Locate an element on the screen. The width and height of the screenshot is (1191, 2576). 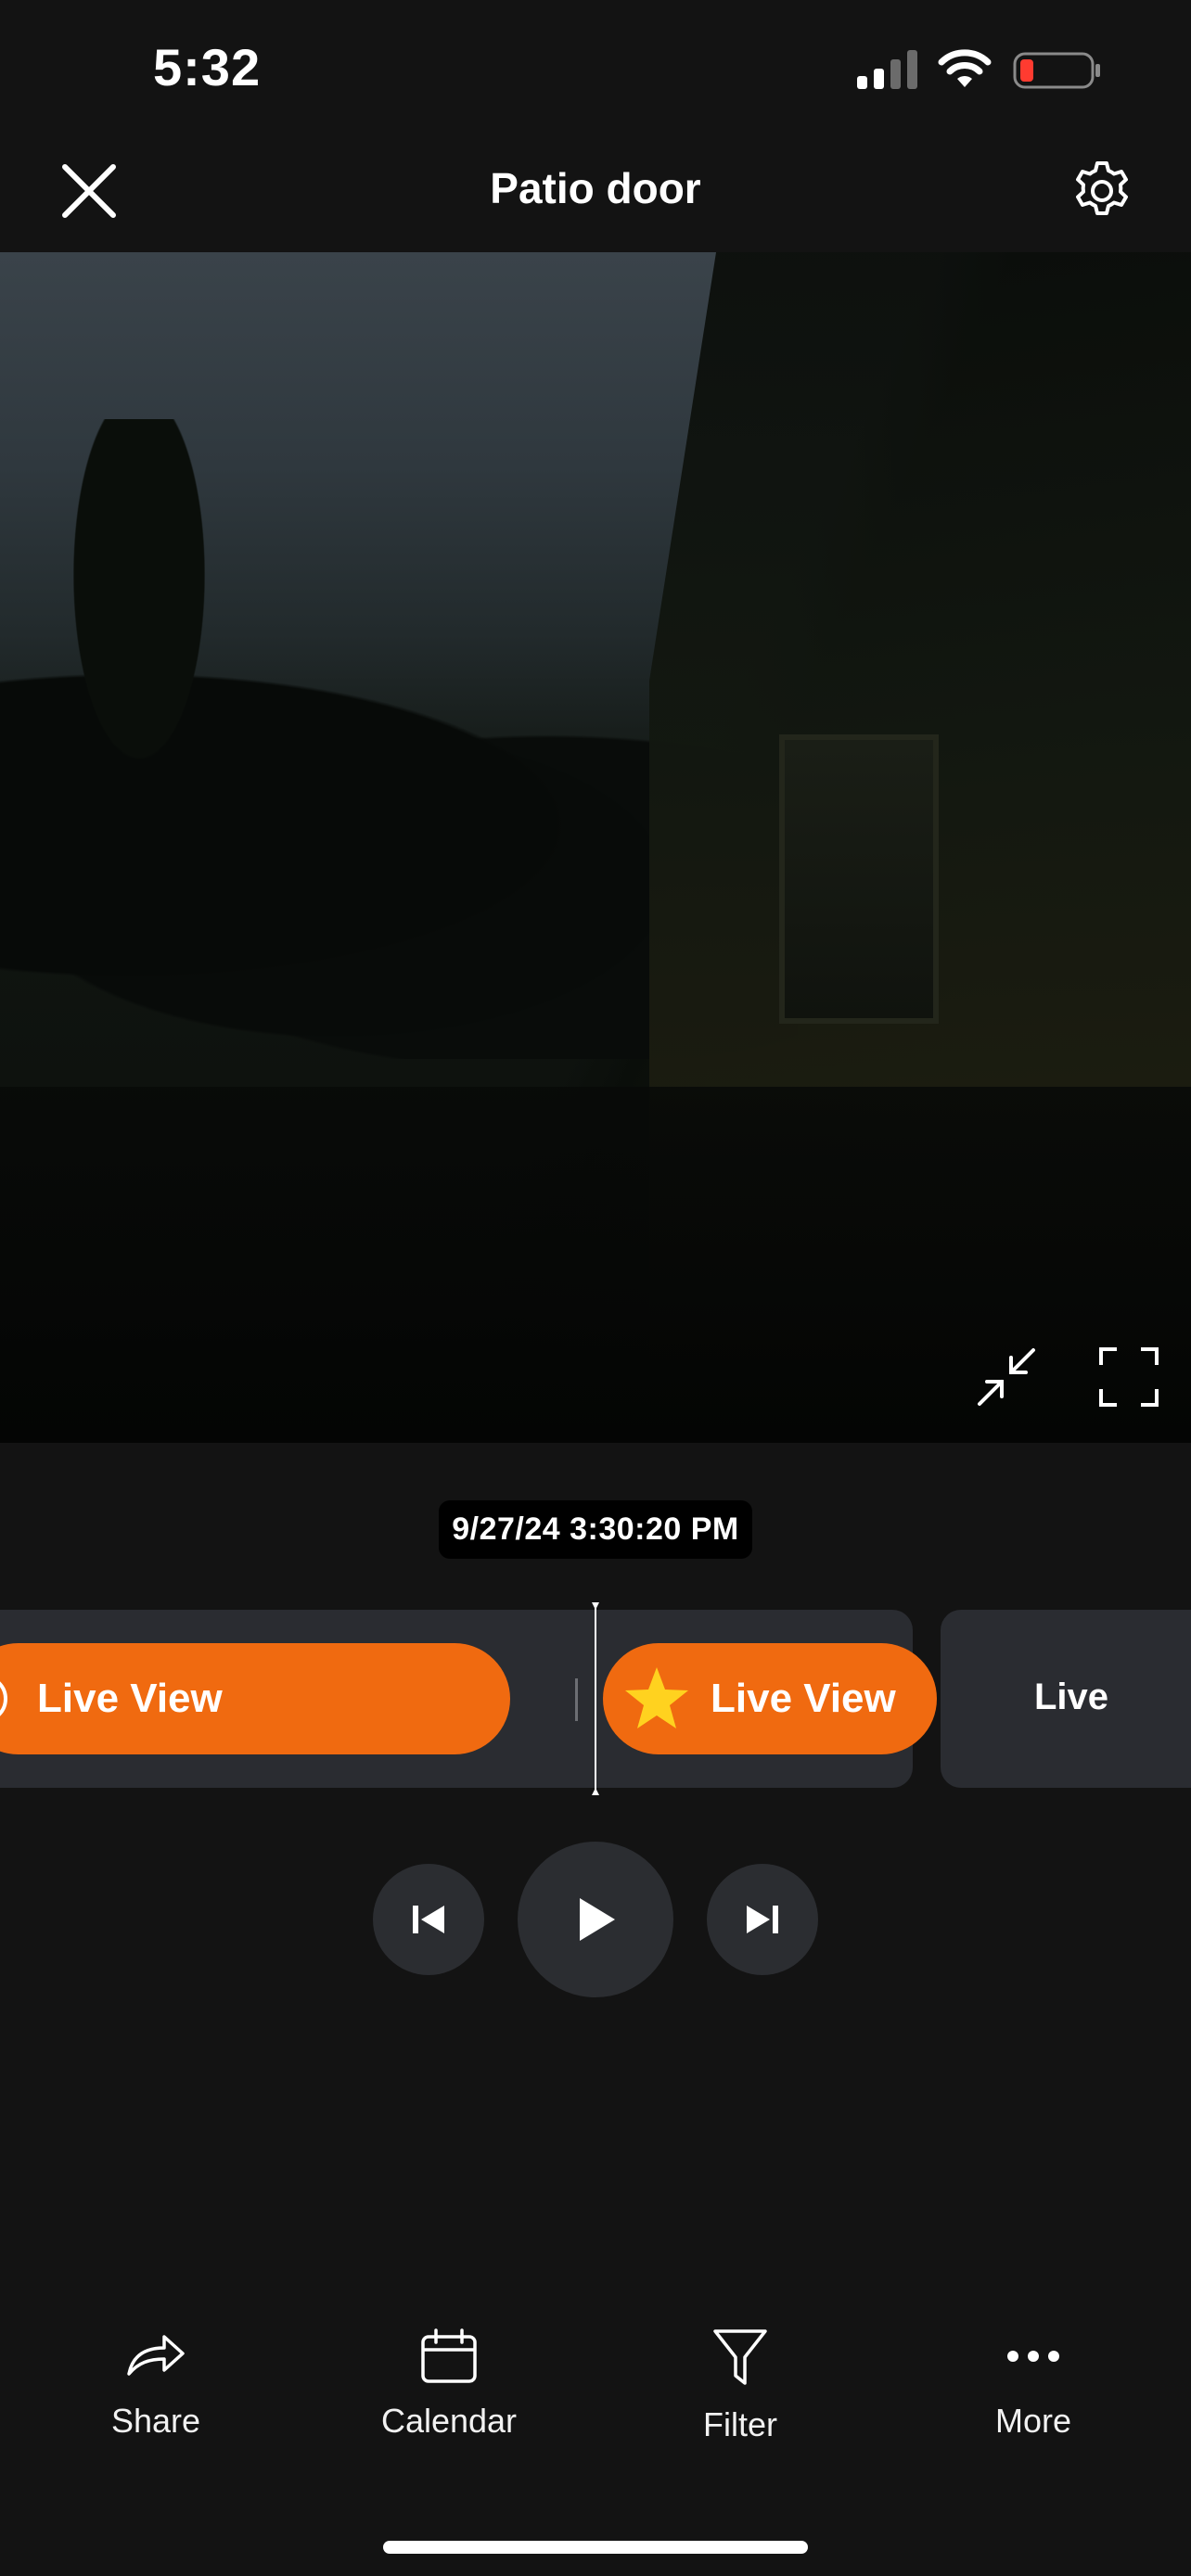
timeline-playhead is located at coordinates (595, 1699).